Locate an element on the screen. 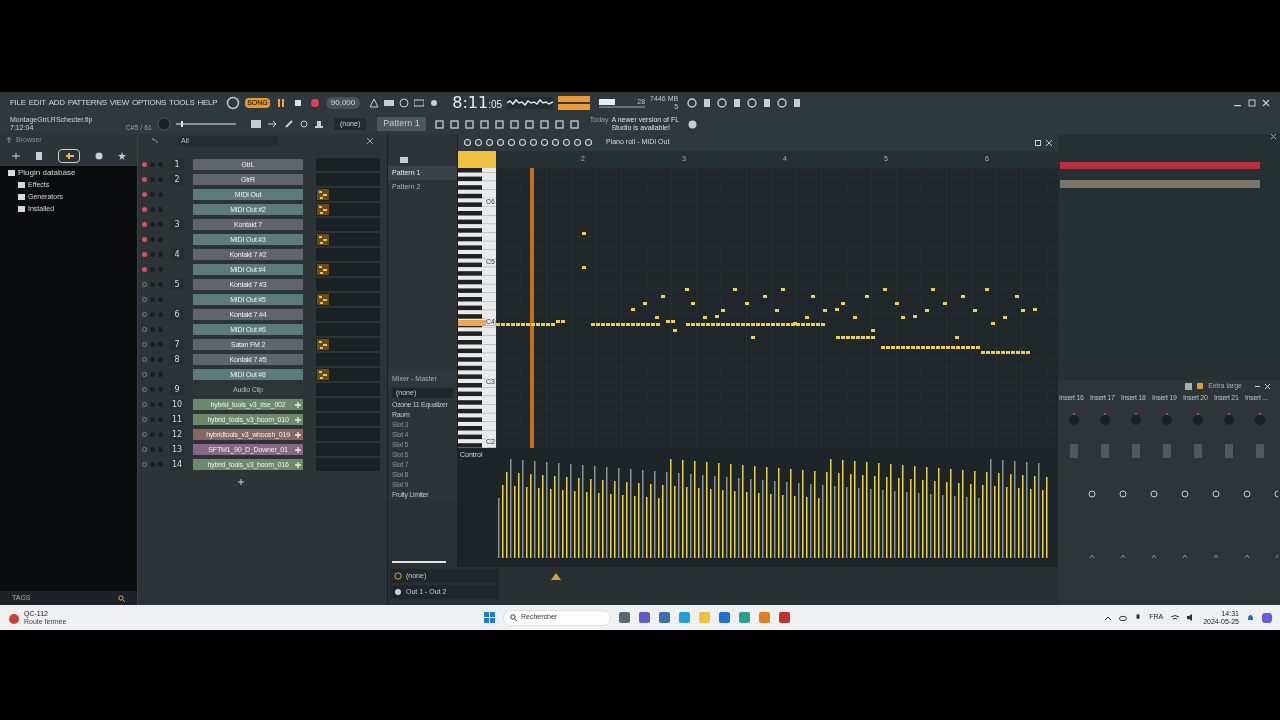  menu-item: VIEW is located at coordinates (119, 103).